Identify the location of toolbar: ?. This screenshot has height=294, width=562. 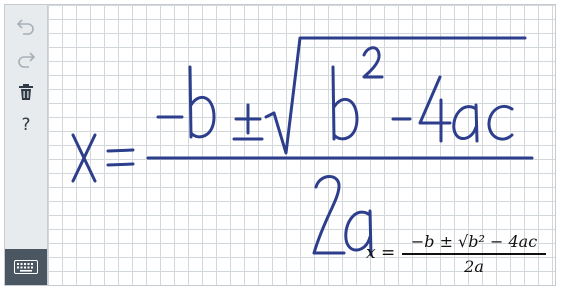
(26, 145).